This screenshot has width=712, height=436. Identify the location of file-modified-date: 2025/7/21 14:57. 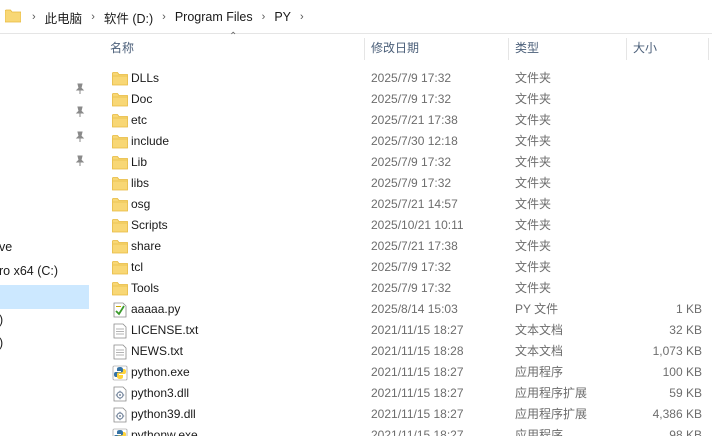
(414, 204).